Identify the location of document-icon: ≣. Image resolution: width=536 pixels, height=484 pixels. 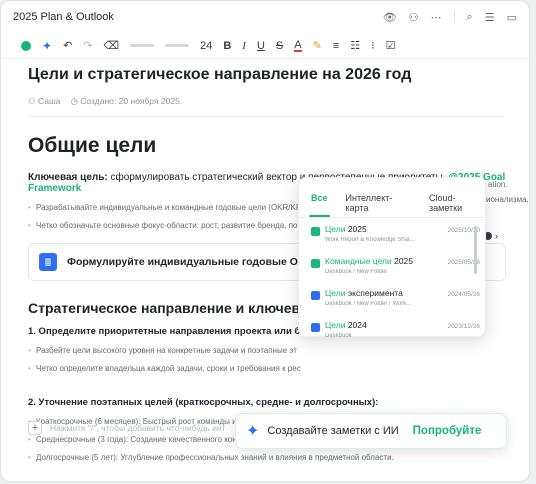
(48, 262).